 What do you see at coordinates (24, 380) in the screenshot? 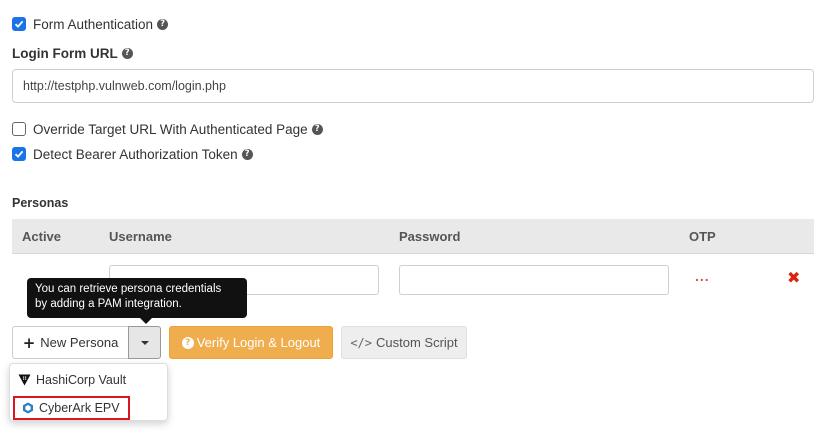
I see `hashicorp-vault-icon` at bounding box center [24, 380].